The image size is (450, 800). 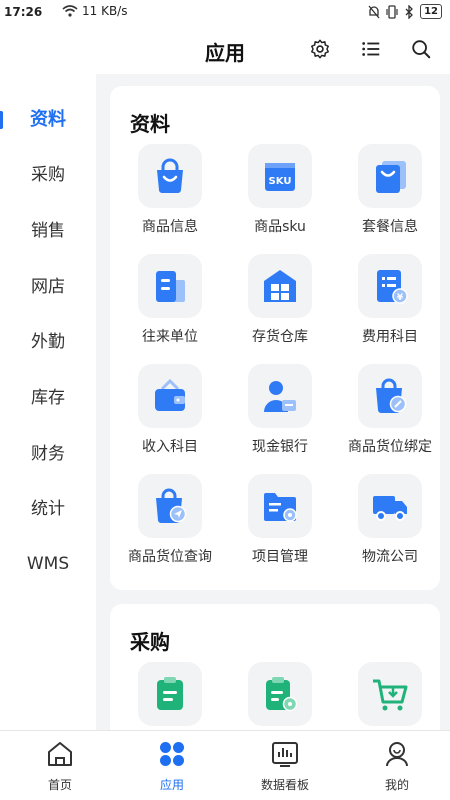 What do you see at coordinates (390, 414) in the screenshot?
I see `app-item-goods-location-bind: 商品货位绑定` at bounding box center [390, 414].